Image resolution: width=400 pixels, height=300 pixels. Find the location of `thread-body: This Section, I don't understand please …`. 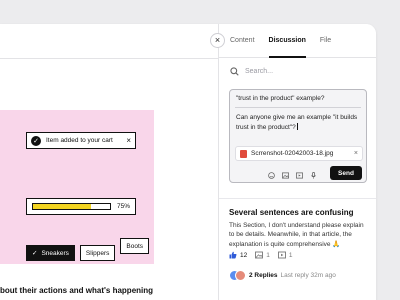

thread-body: This Section, I don't understand please … is located at coordinates (296, 235).